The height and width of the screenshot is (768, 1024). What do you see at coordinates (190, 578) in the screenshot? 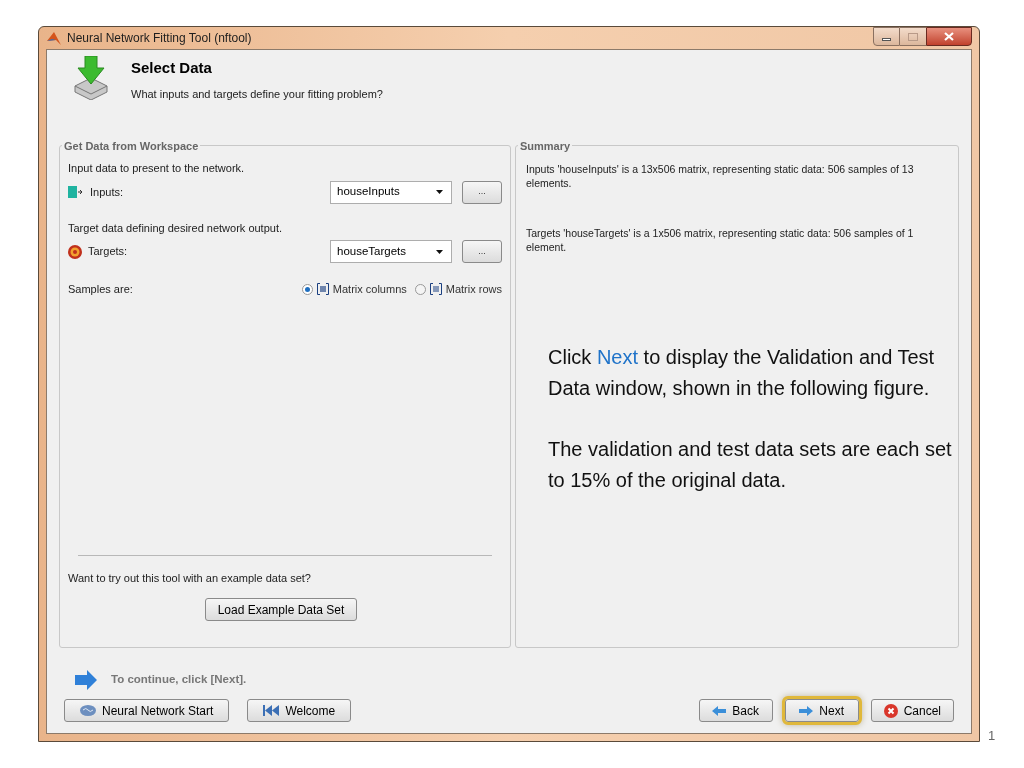
I see `example-prompt: Want to try out this tool with an example data set?` at bounding box center [190, 578].